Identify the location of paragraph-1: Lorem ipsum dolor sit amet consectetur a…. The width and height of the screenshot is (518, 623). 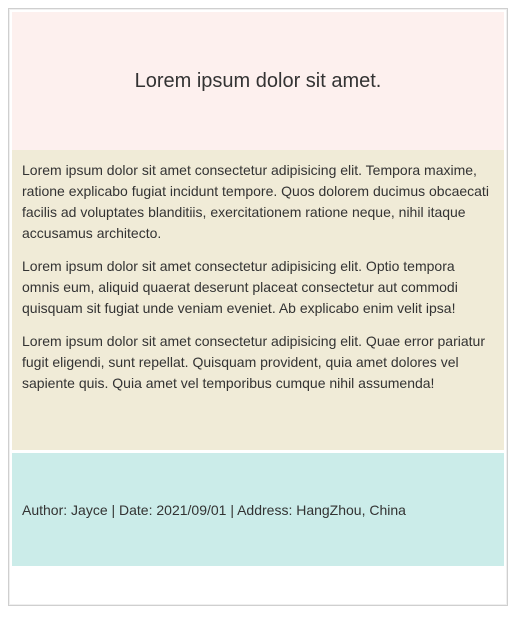
(255, 201).